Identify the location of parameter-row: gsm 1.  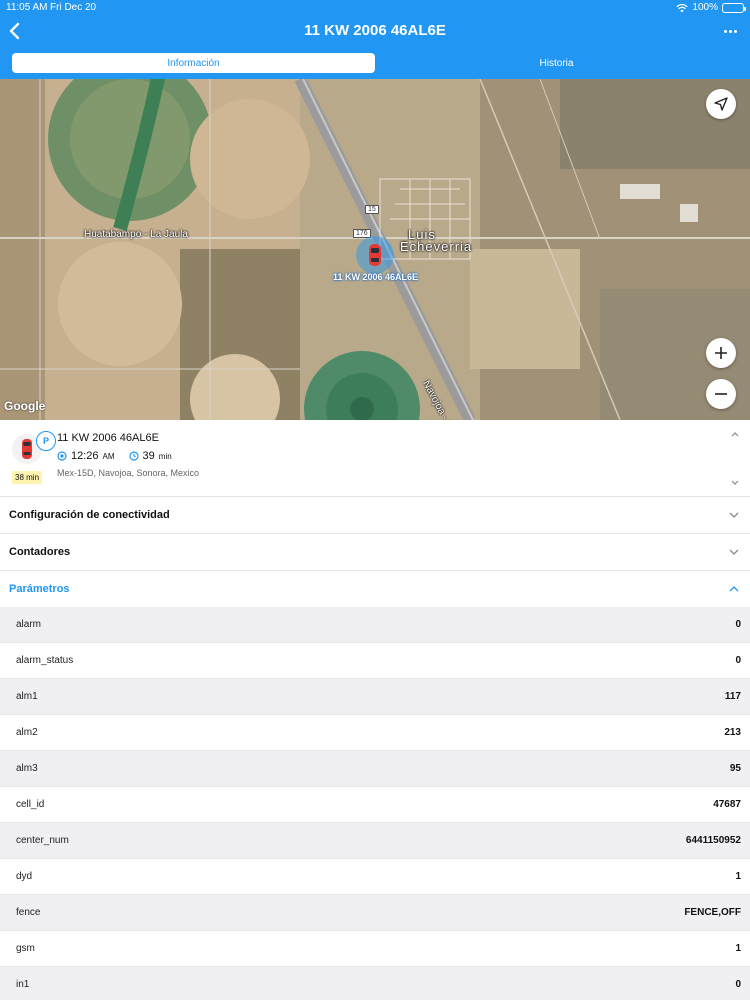
(375, 949).